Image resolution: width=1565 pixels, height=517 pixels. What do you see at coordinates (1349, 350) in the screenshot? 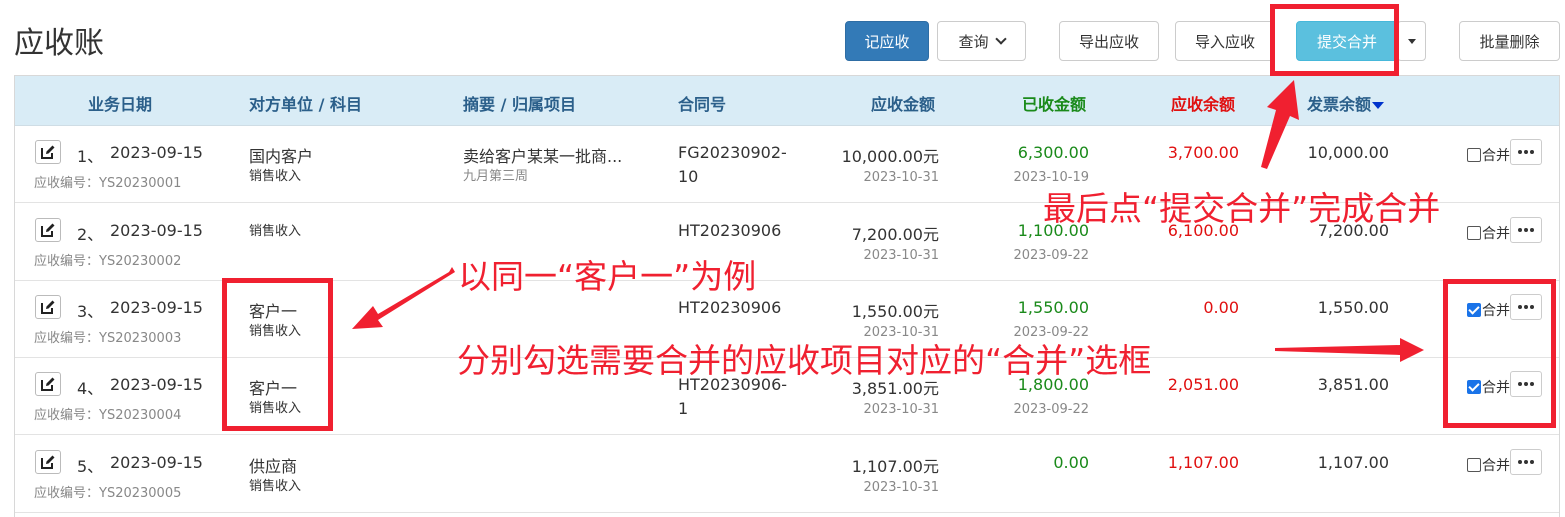
I see `arrow-to-merge-icon` at bounding box center [1349, 350].